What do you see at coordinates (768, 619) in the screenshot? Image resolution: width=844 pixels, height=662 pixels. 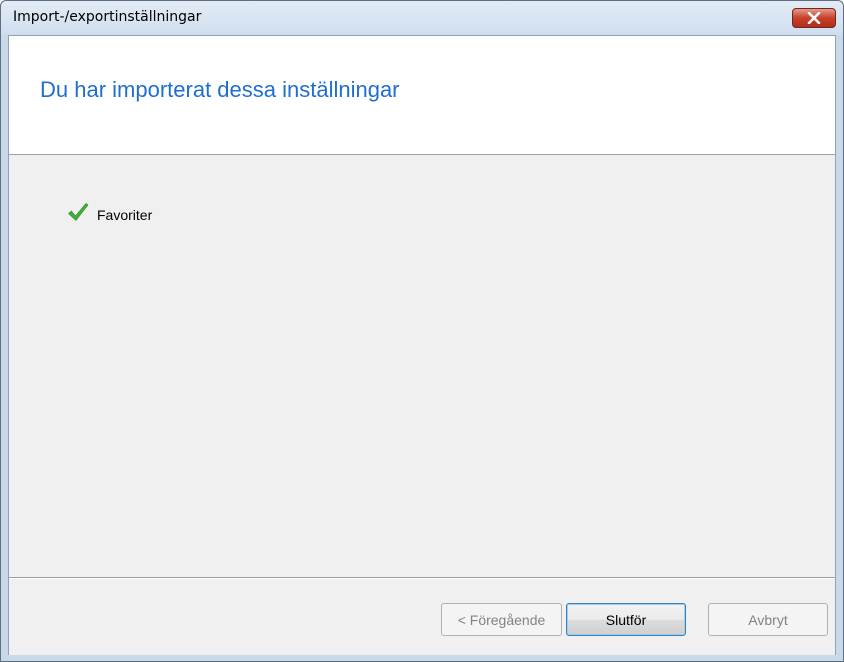 I see `cancel-button: Avbryt` at bounding box center [768, 619].